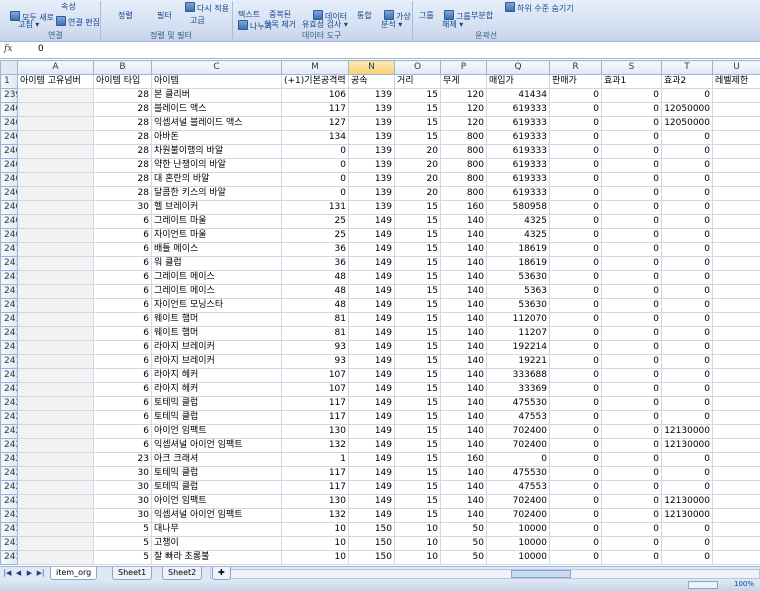  Describe the element at coordinates (9, 529) in the screenshot. I see `row-header: 2430` at that location.